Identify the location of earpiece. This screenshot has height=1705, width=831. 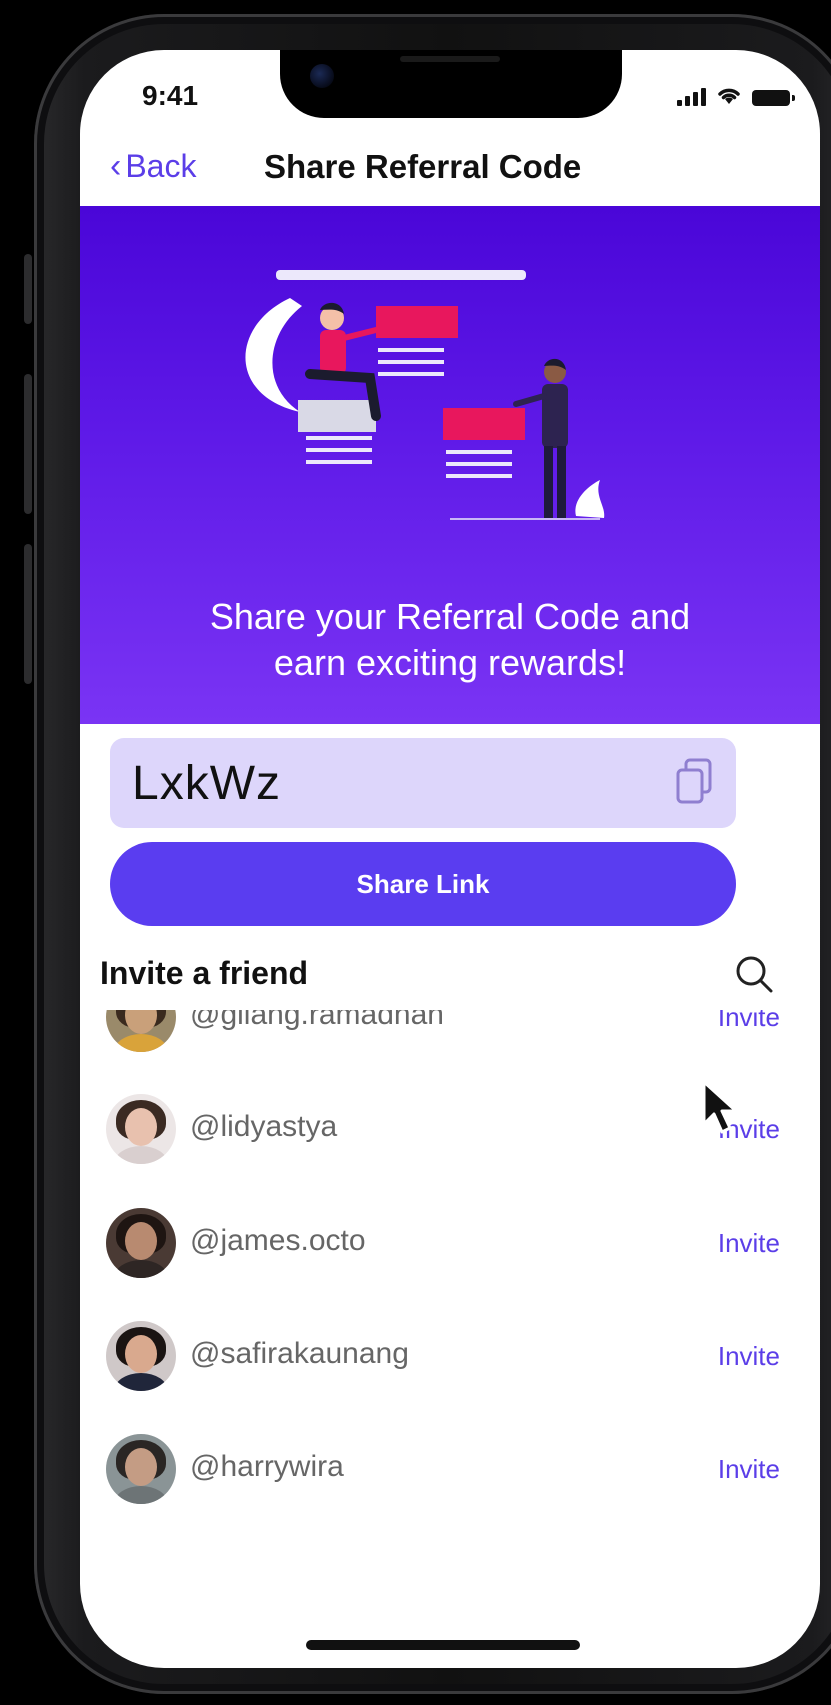
(450, 59).